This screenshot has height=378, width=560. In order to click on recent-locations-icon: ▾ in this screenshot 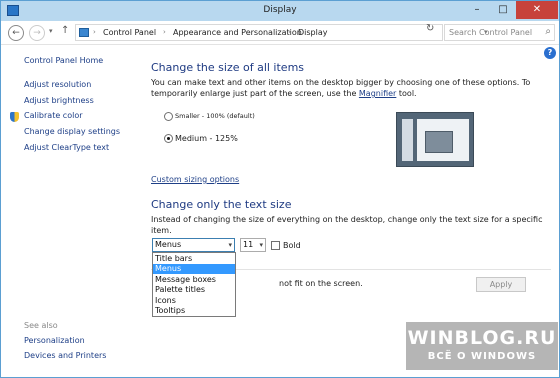, I will do `click(51, 31)`.